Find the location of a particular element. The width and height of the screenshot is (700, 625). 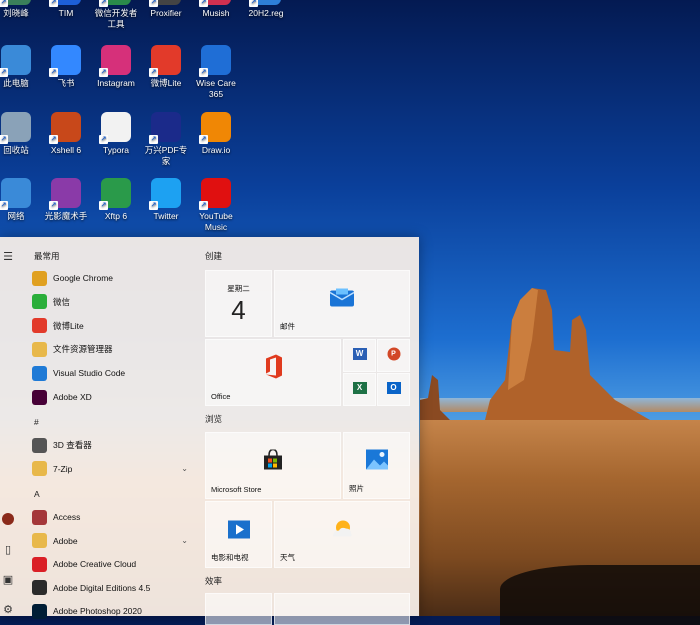

weibo-icon: ↗ is located at coordinates (165, 61).